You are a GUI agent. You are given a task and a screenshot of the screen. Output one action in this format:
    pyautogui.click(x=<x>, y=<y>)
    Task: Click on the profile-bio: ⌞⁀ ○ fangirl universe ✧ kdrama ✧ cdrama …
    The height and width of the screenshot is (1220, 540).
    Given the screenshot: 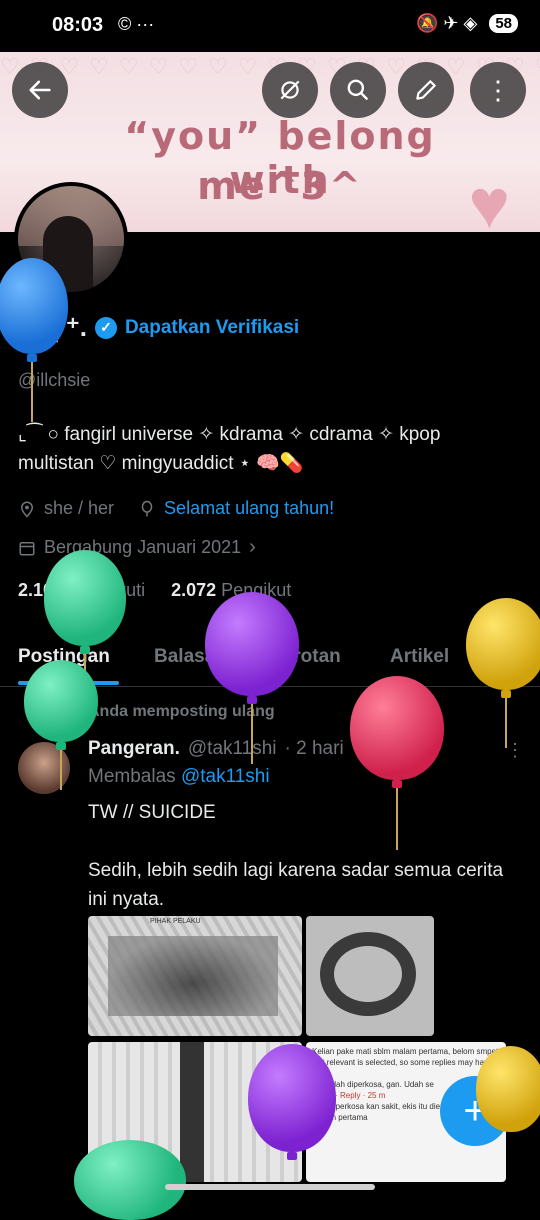 What is the action you would take?
    pyautogui.click(x=229, y=449)
    